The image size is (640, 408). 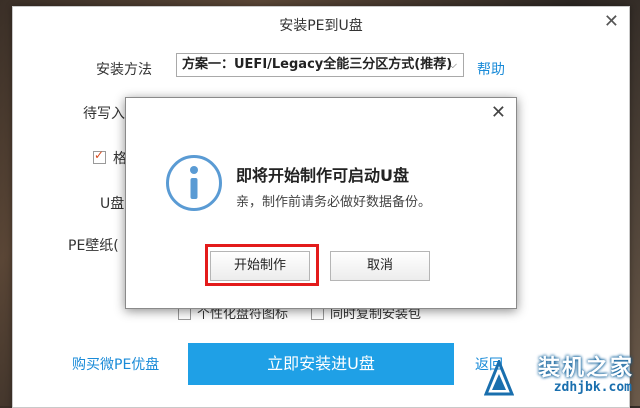 I want to click on info-icon, so click(x=194, y=183).